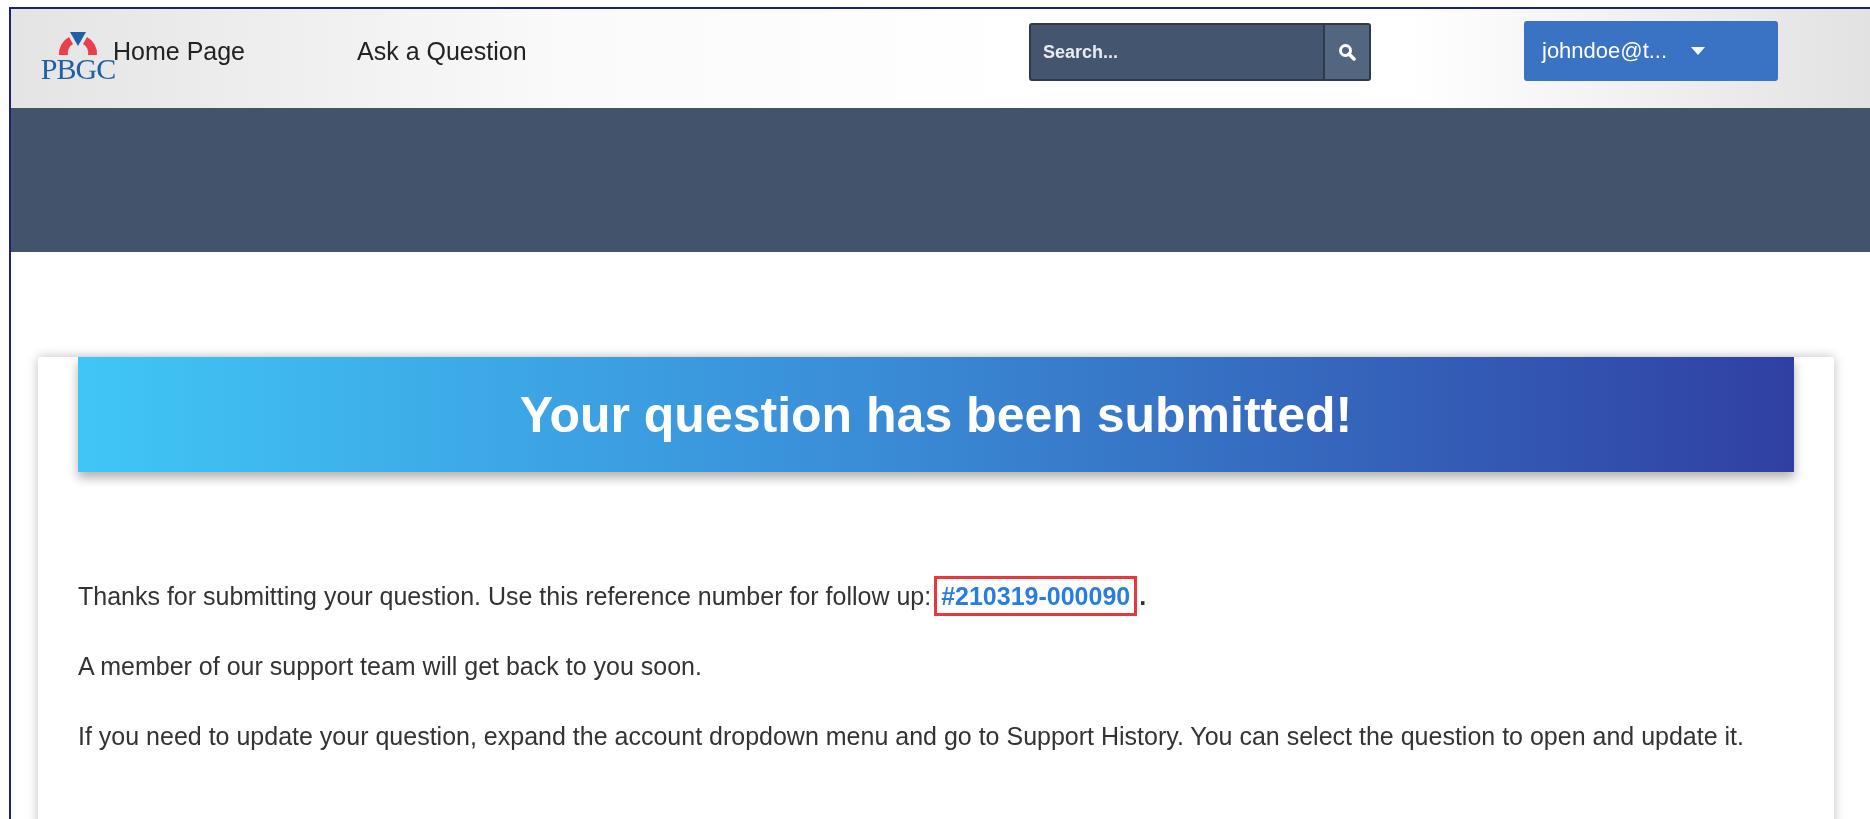 This screenshot has width=1870, height=819. What do you see at coordinates (442, 51) in the screenshot?
I see `nav-link: Ask a Question` at bounding box center [442, 51].